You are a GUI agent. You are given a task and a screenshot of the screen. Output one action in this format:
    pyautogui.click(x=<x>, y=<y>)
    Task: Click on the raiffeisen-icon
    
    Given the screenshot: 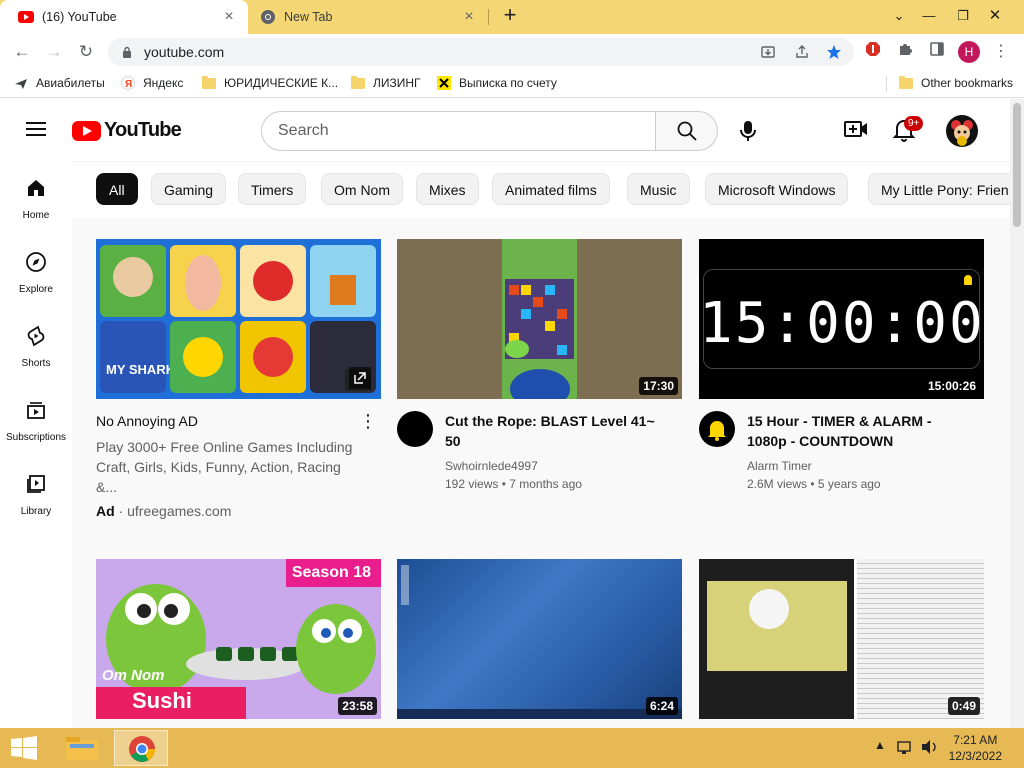 What is the action you would take?
    pyautogui.click(x=444, y=83)
    